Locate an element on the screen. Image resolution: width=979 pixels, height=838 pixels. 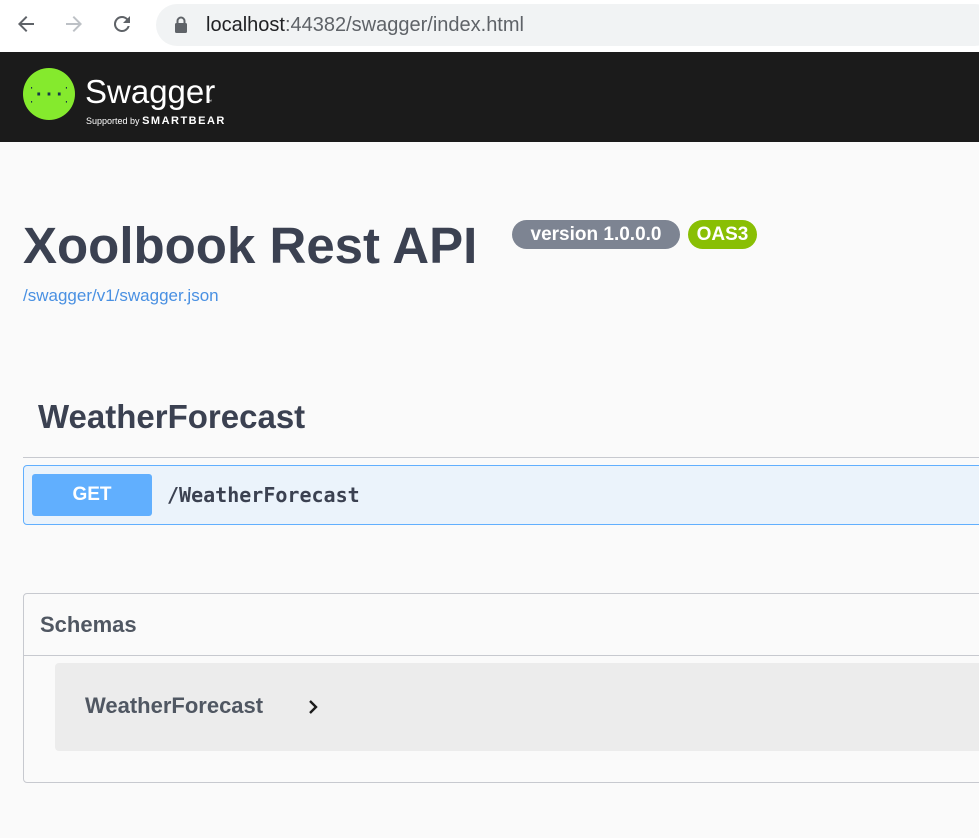
browser-toolbar: localhost:44382/swagger/index.html is located at coordinates (489, 26).